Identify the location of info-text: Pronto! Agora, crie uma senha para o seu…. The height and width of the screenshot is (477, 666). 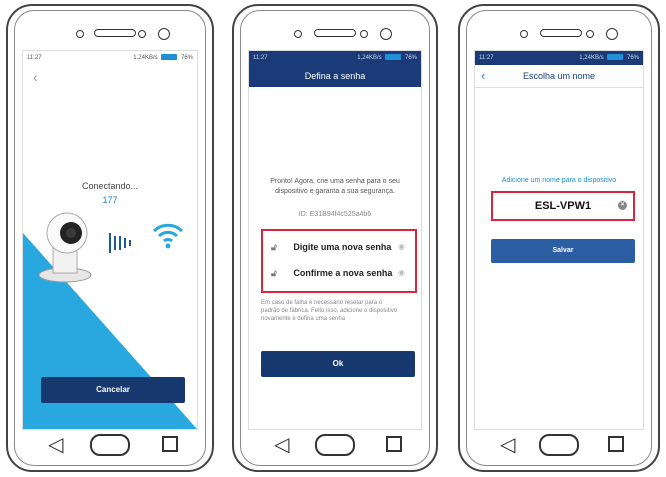
(335, 186).